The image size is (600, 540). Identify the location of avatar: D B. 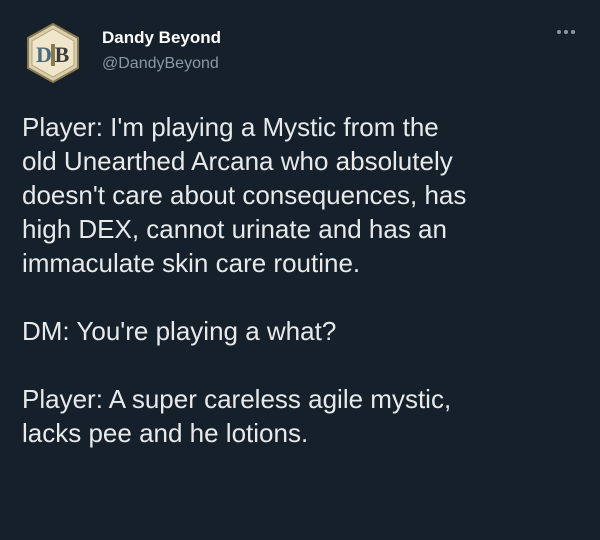
(53, 53).